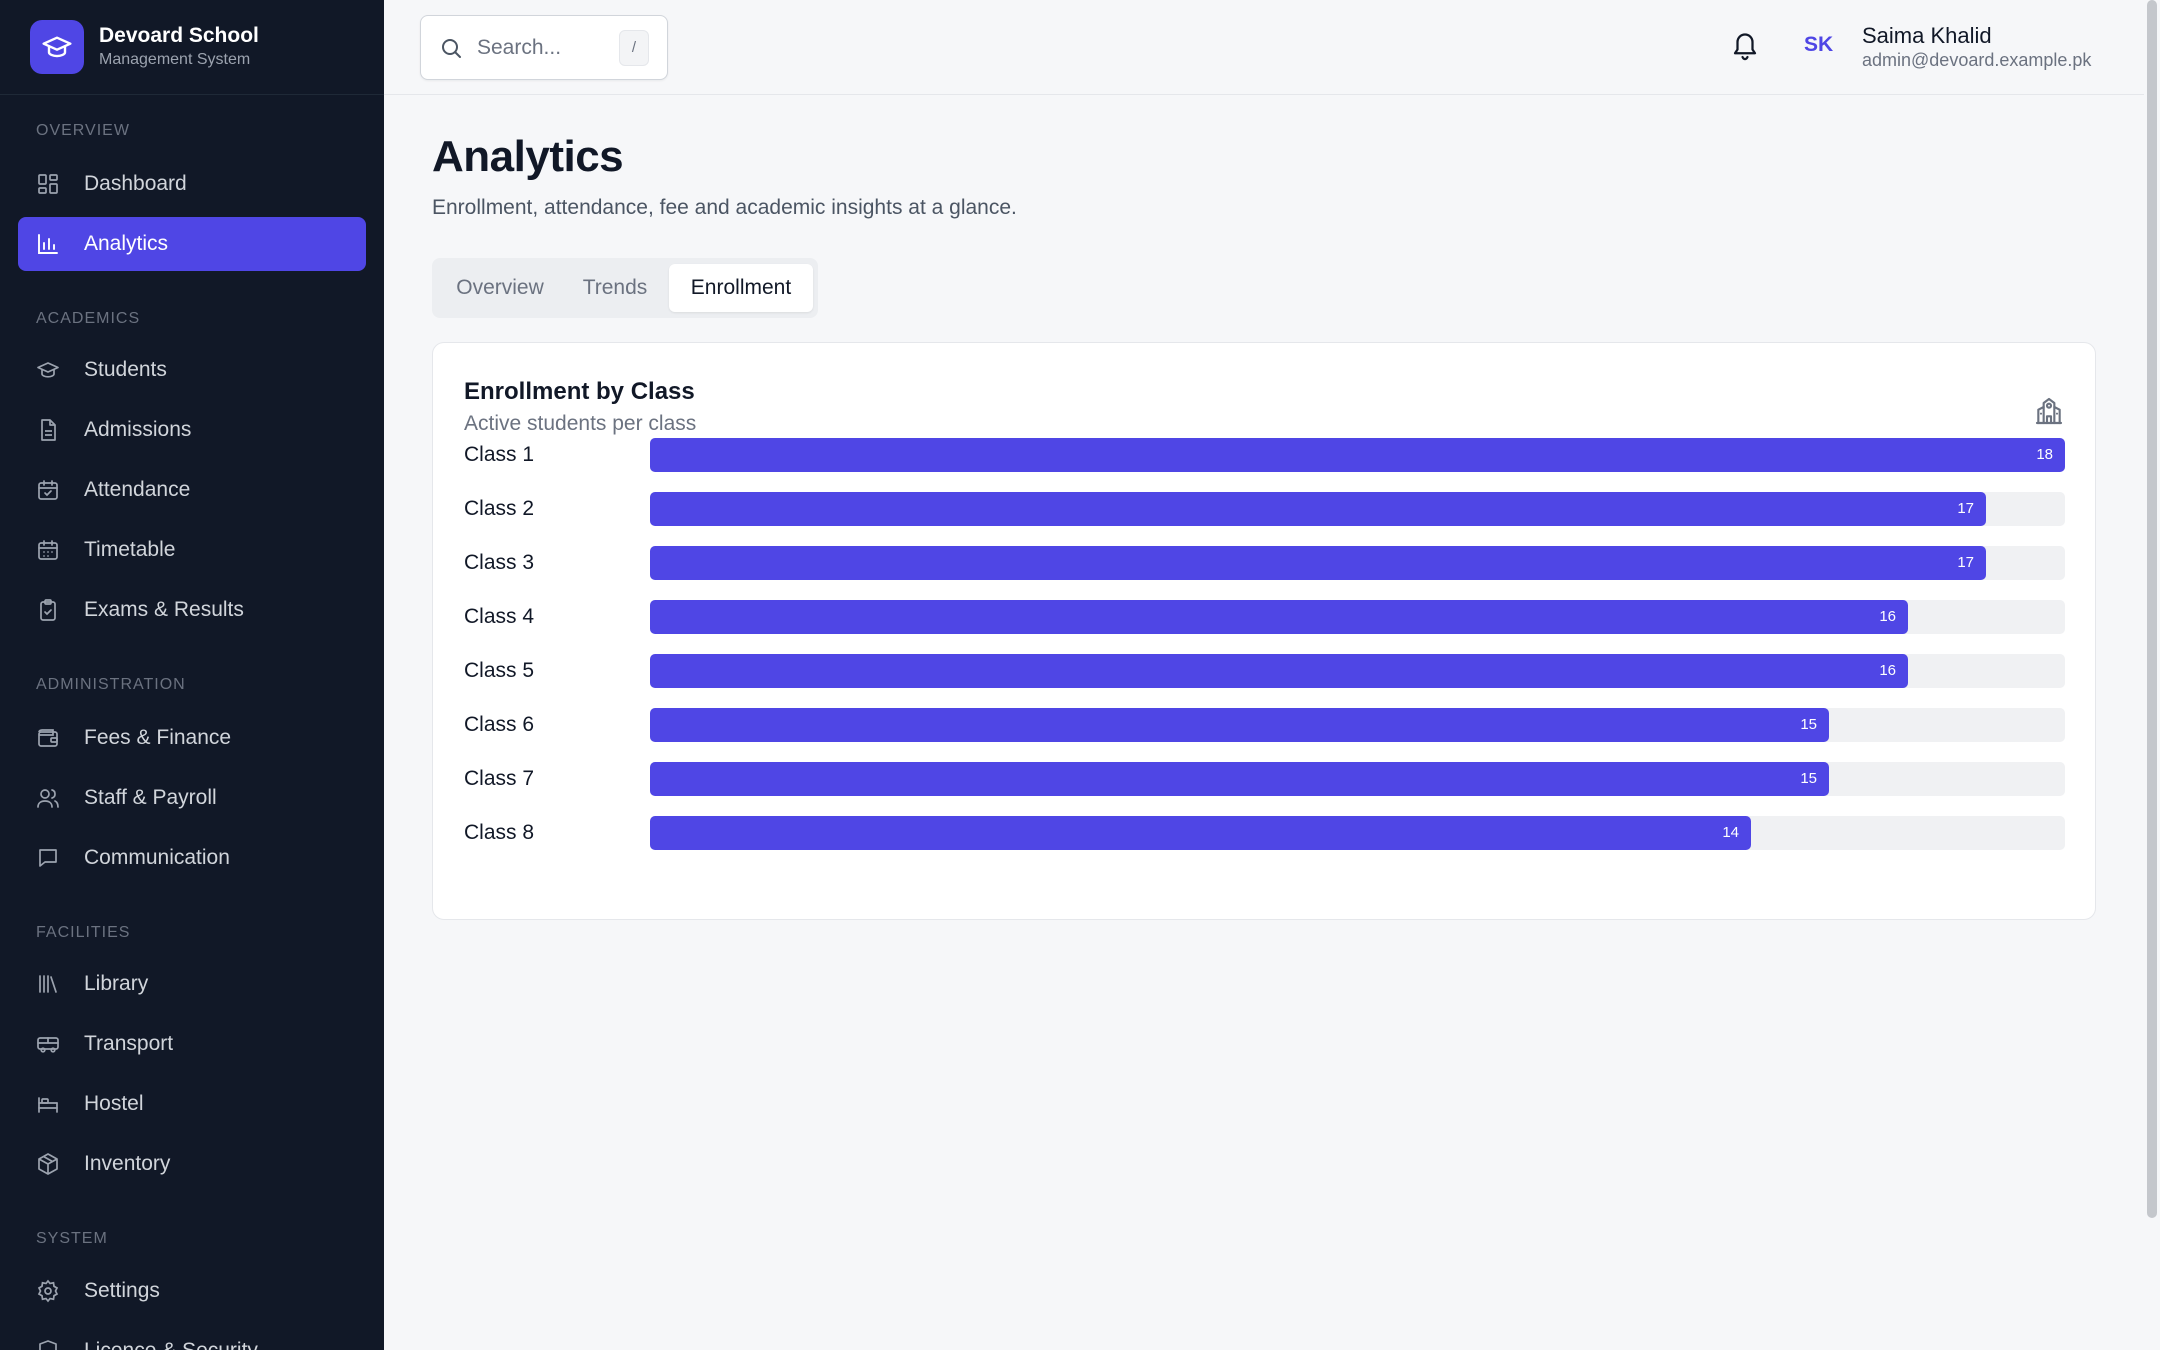  What do you see at coordinates (192, 370) in the screenshot?
I see `sidebar-item-students: Students` at bounding box center [192, 370].